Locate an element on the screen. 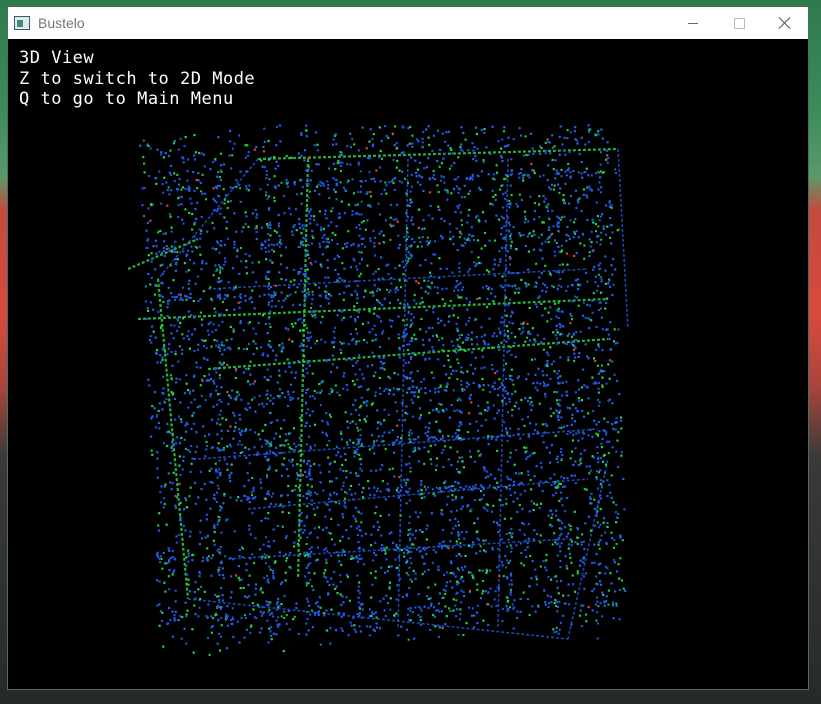  close-button is located at coordinates (785, 23).